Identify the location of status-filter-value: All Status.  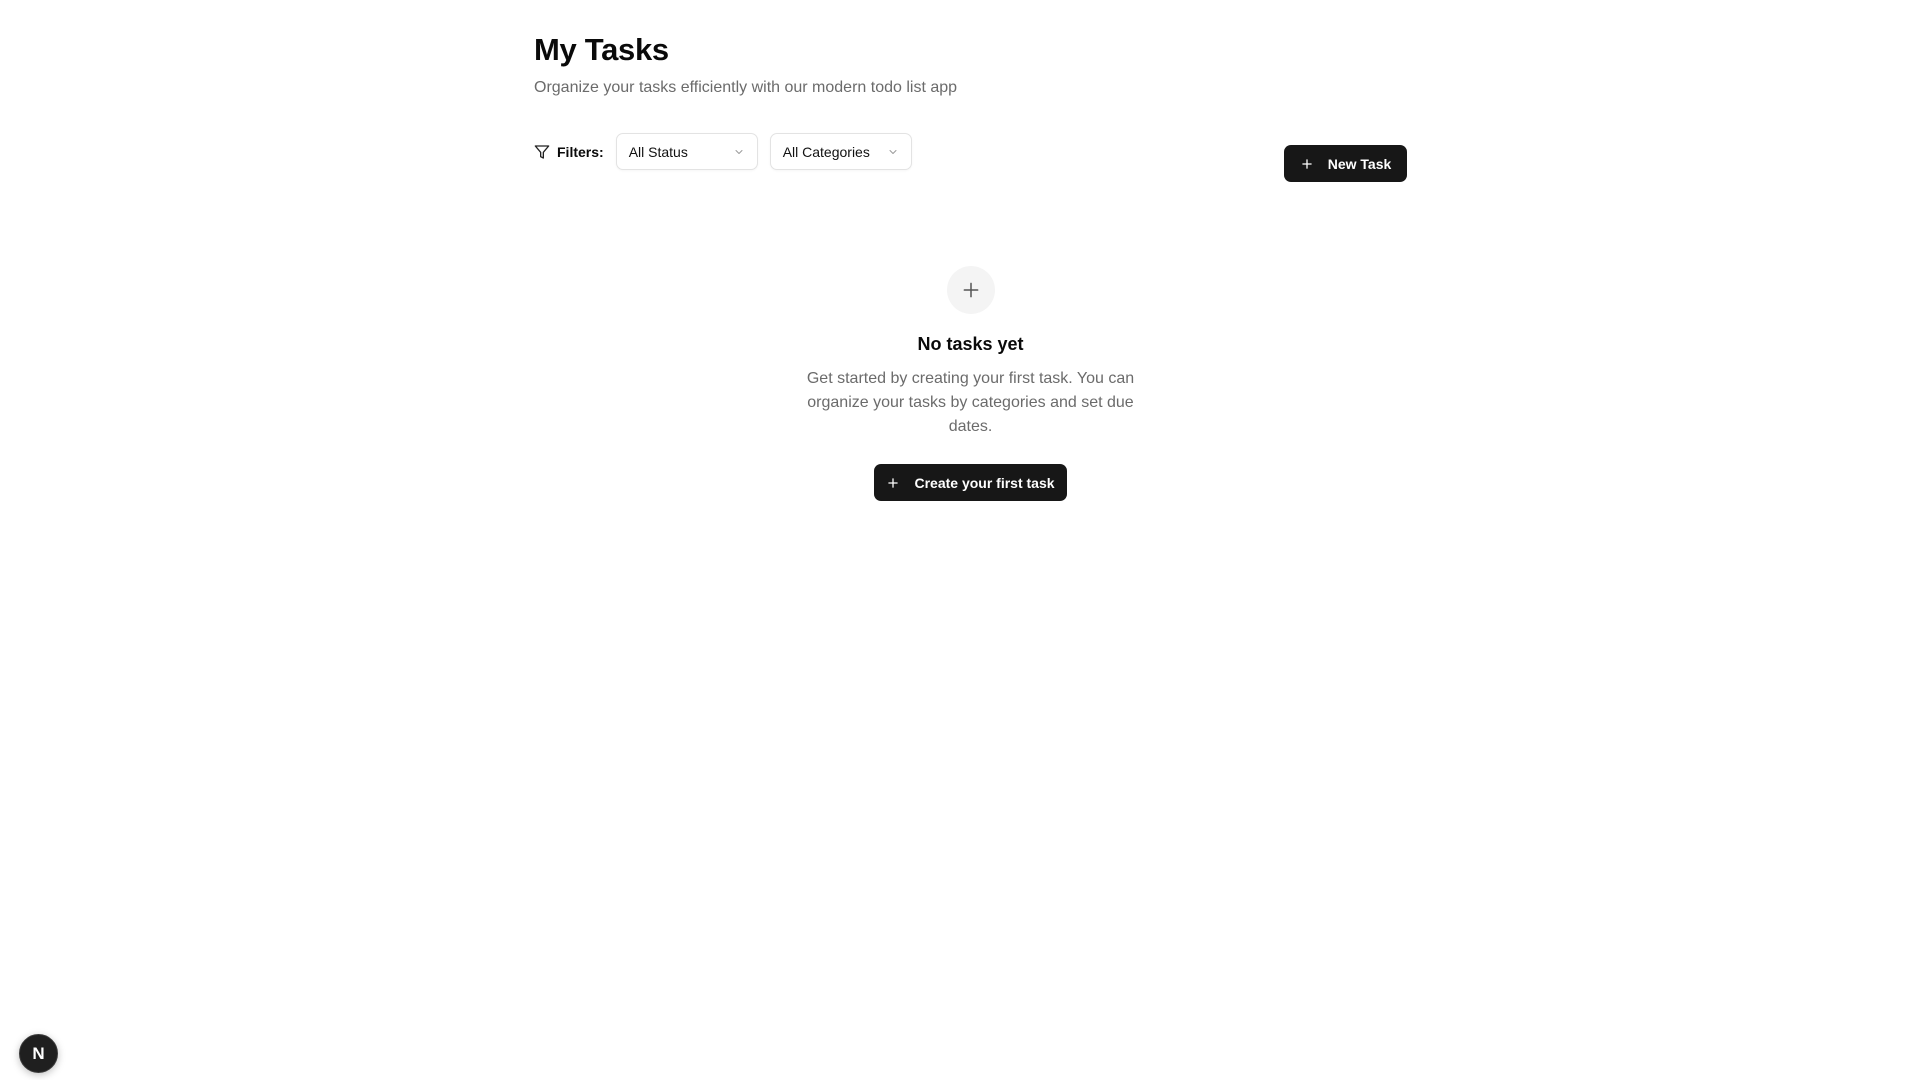
(658, 151).